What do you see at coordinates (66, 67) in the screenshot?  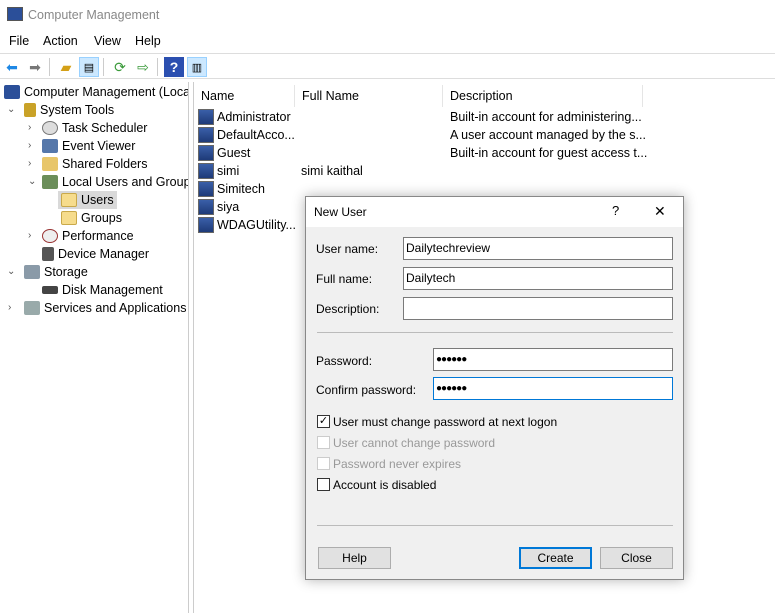 I see `up-folder-icon: ▰` at bounding box center [66, 67].